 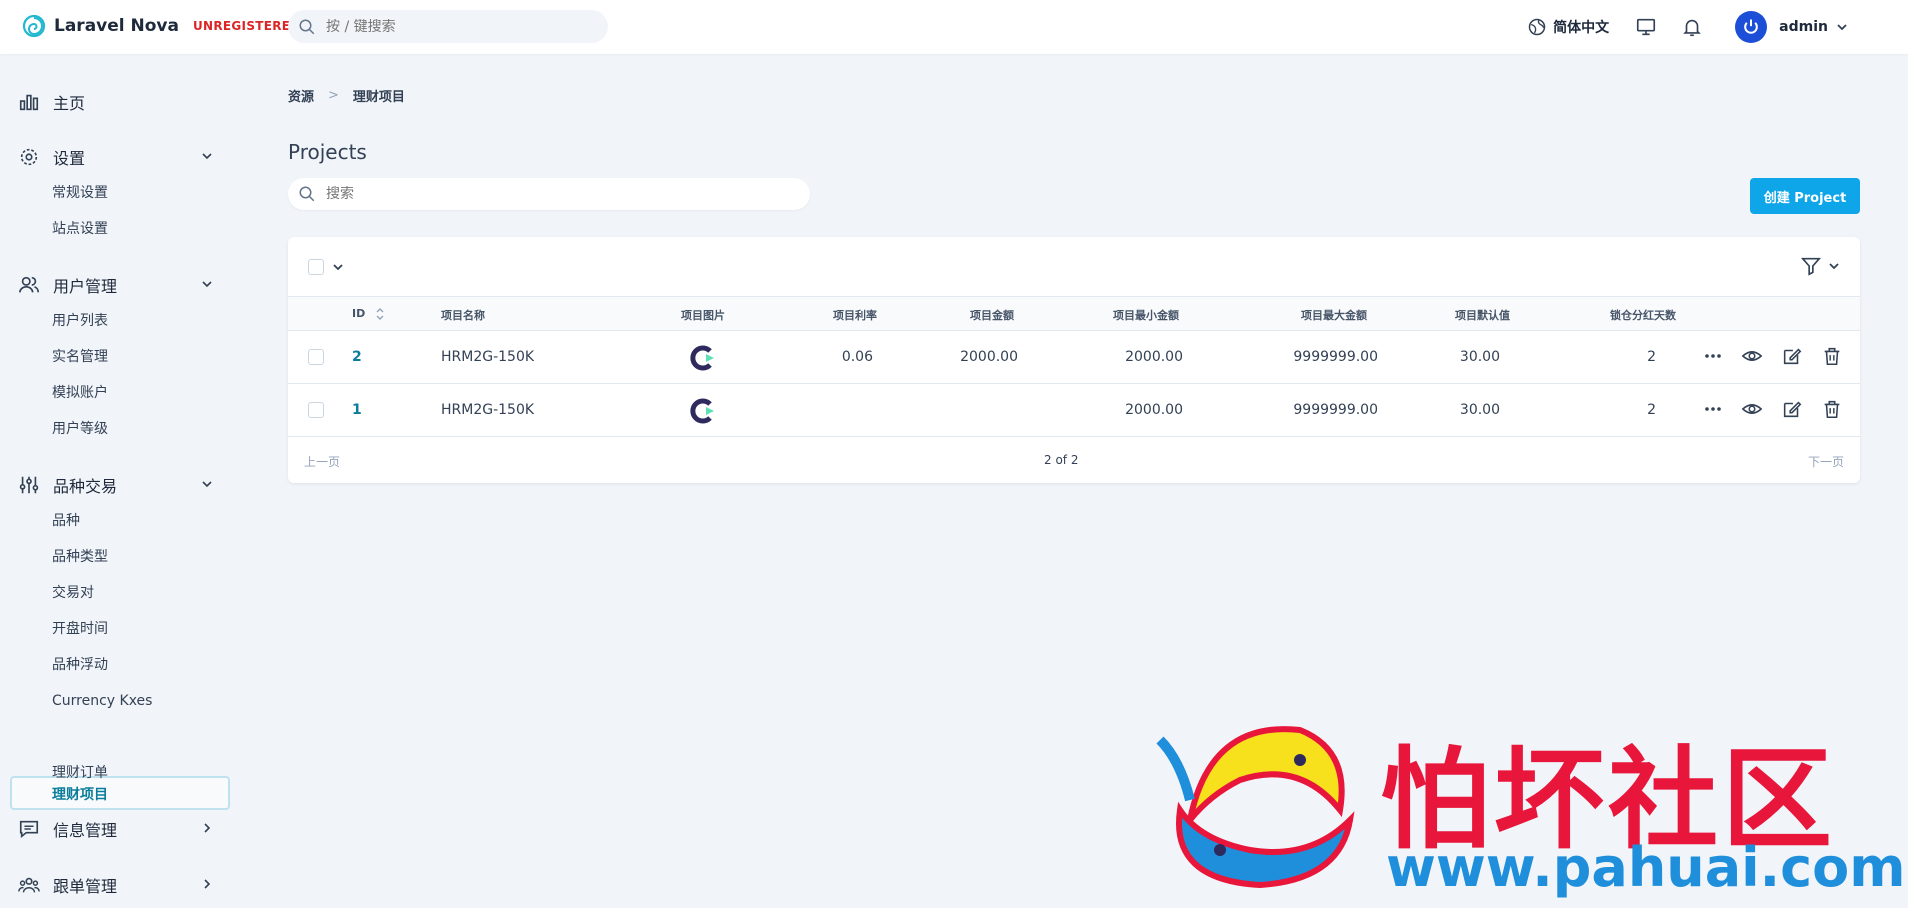 I want to click on sidebar-item-finance-orders: 理财订单, so click(x=80, y=773).